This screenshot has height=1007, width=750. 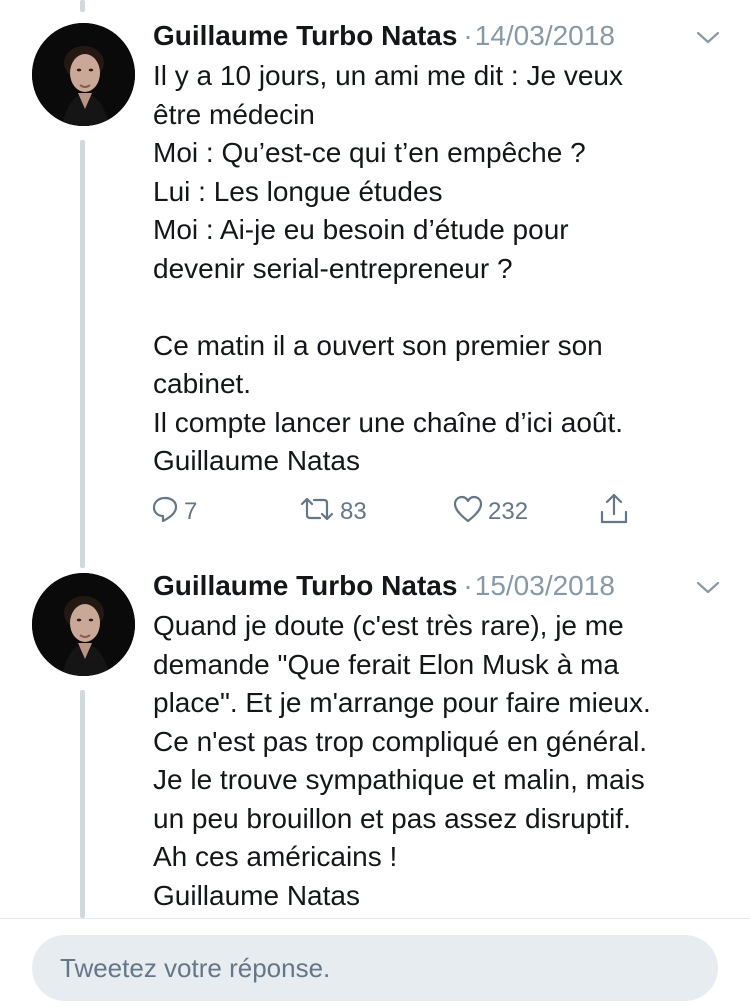 I want to click on reply-count: 7, so click(x=191, y=511).